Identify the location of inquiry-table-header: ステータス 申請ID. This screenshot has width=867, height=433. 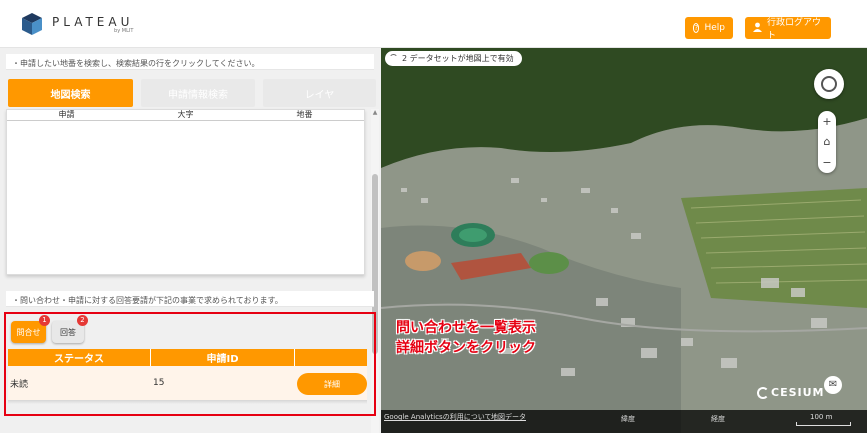
(187, 357).